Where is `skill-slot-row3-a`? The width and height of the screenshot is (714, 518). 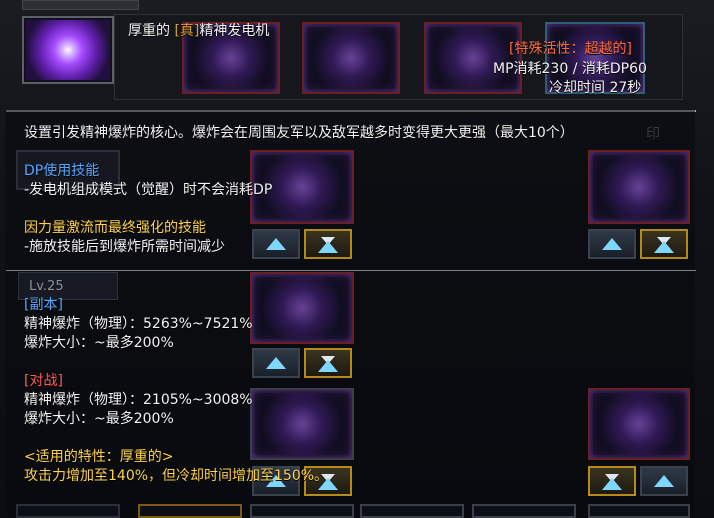
skill-slot-row3-a is located at coordinates (302, 424).